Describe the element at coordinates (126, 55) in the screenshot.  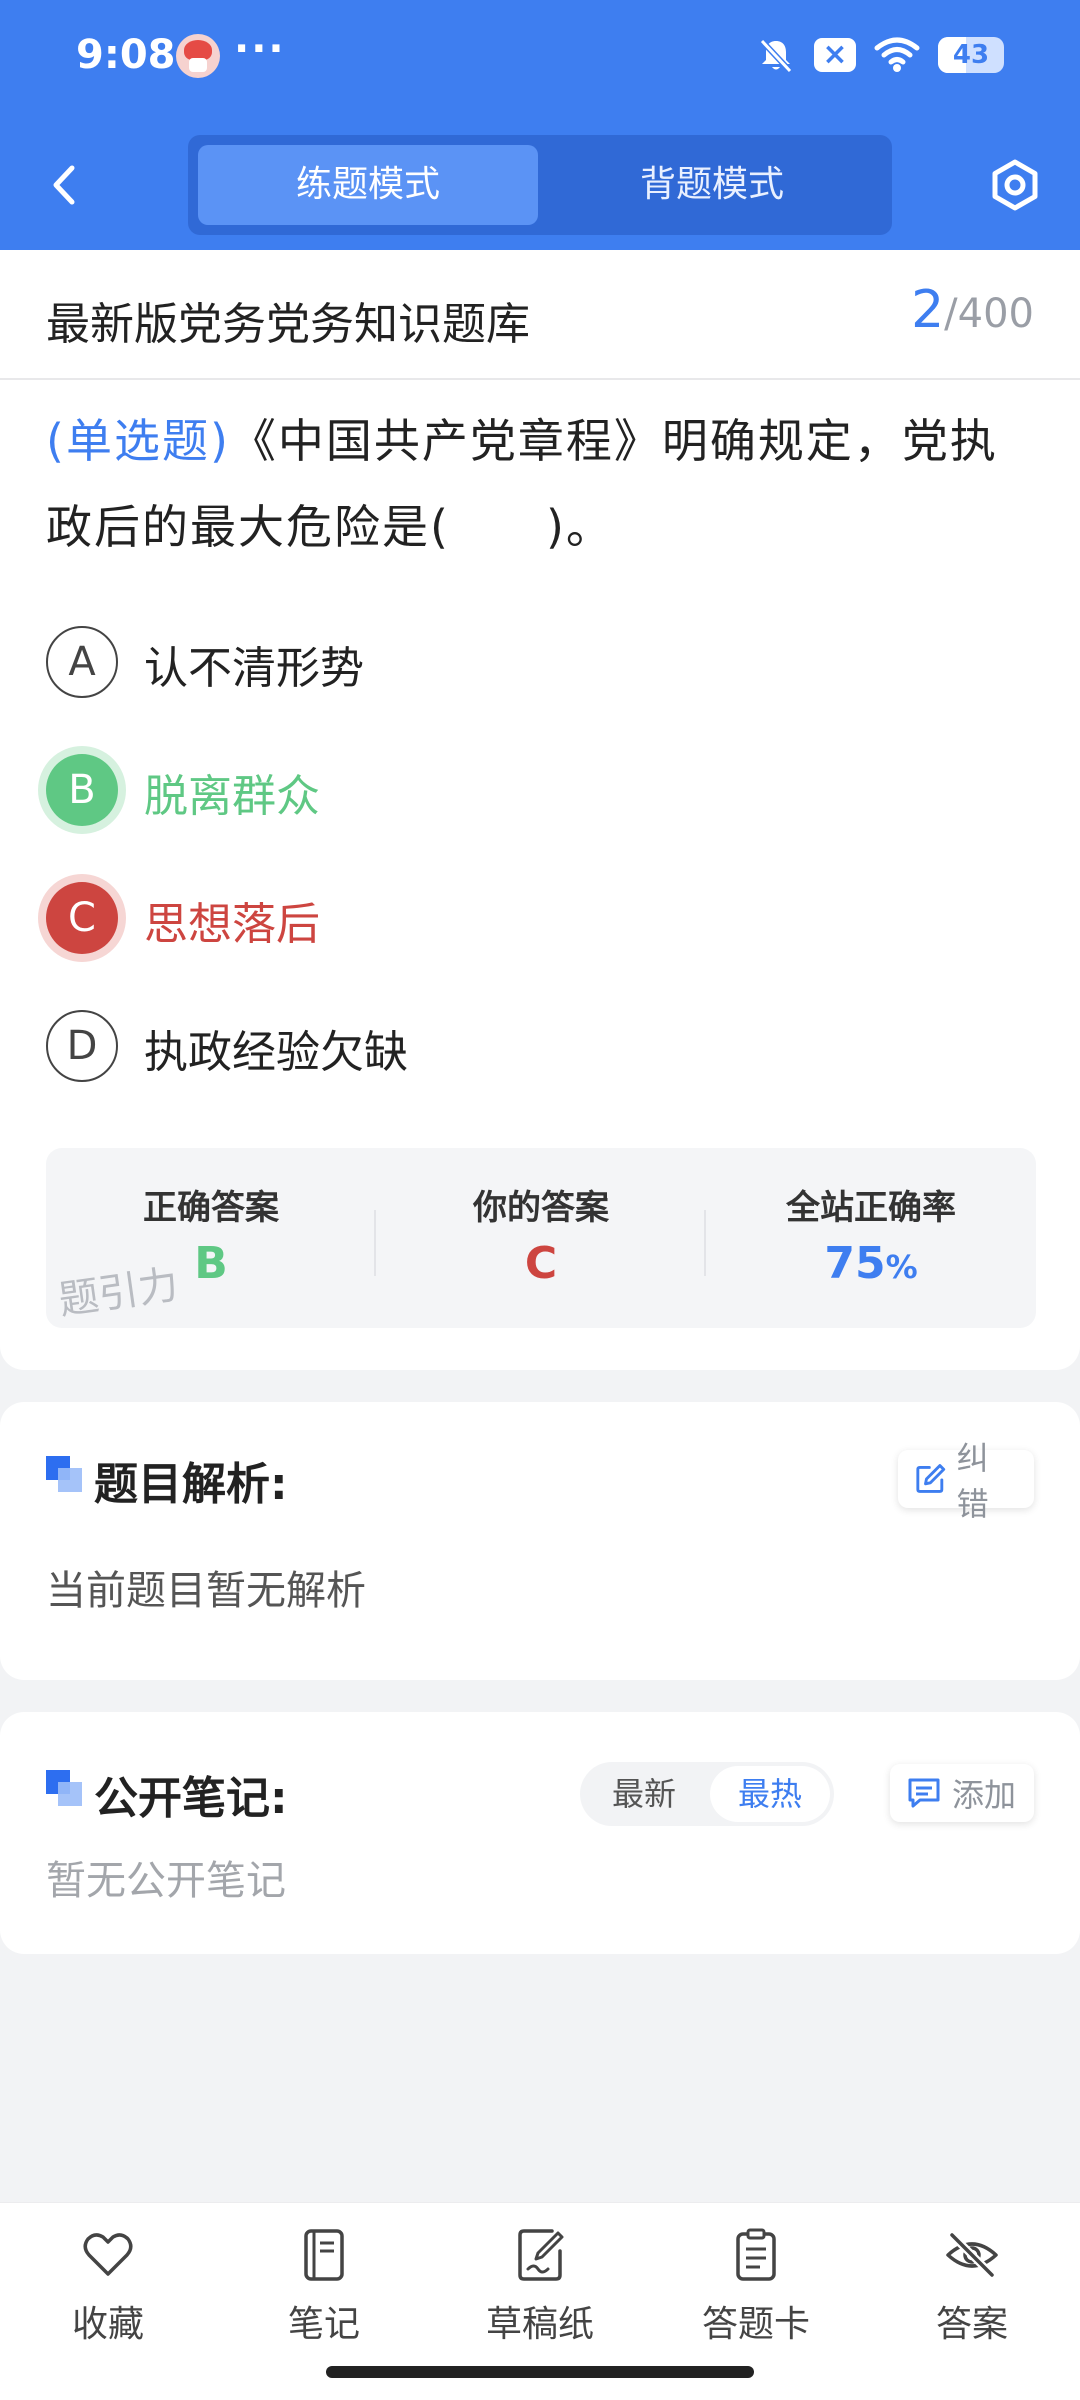
I see `status-time: 9:08` at that location.